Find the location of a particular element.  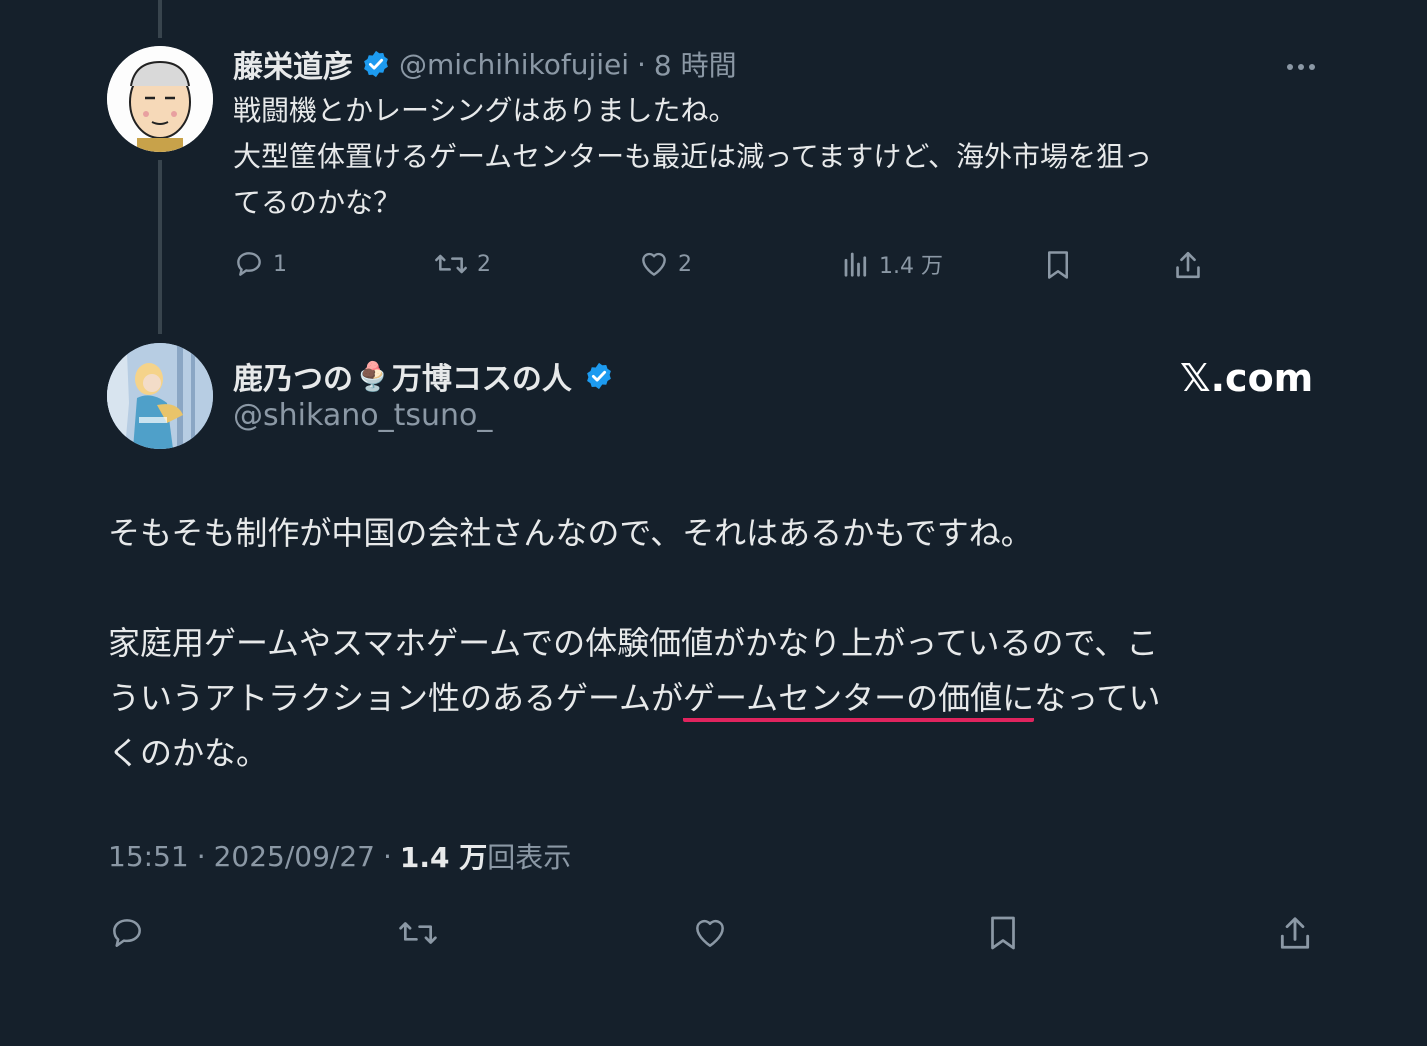

main-retweet-button is located at coordinates (418, 933).